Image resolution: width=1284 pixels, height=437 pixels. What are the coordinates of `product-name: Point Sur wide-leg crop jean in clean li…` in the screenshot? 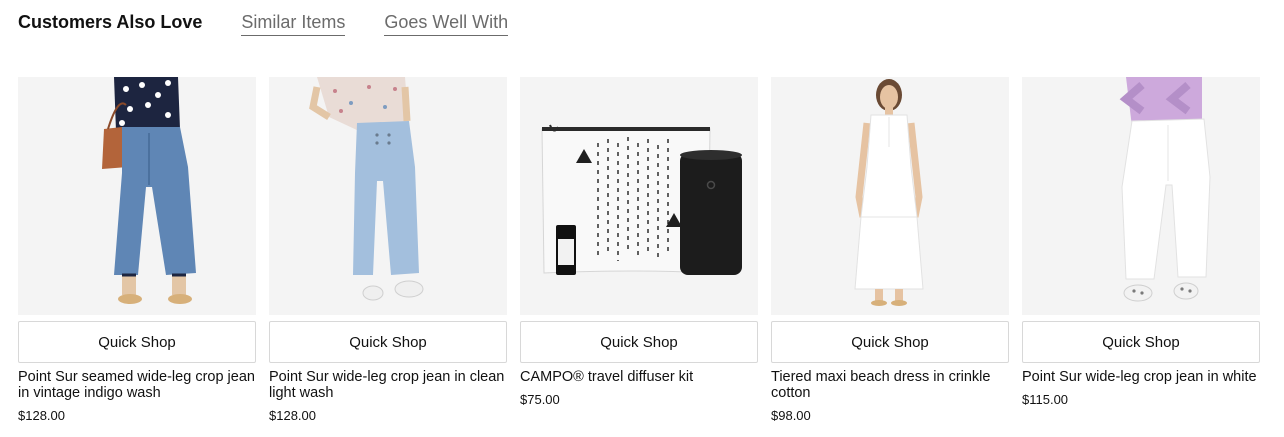 It's located at (388, 385).